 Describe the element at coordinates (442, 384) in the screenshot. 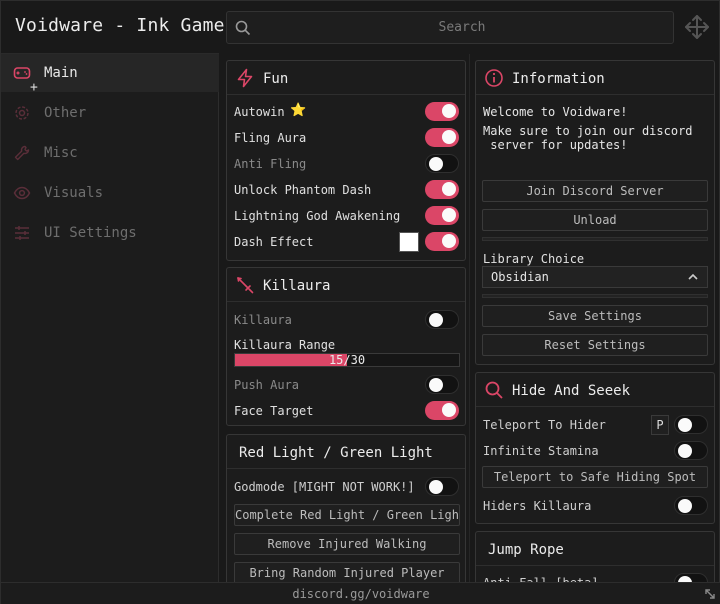

I see `push-aura-toggle` at that location.